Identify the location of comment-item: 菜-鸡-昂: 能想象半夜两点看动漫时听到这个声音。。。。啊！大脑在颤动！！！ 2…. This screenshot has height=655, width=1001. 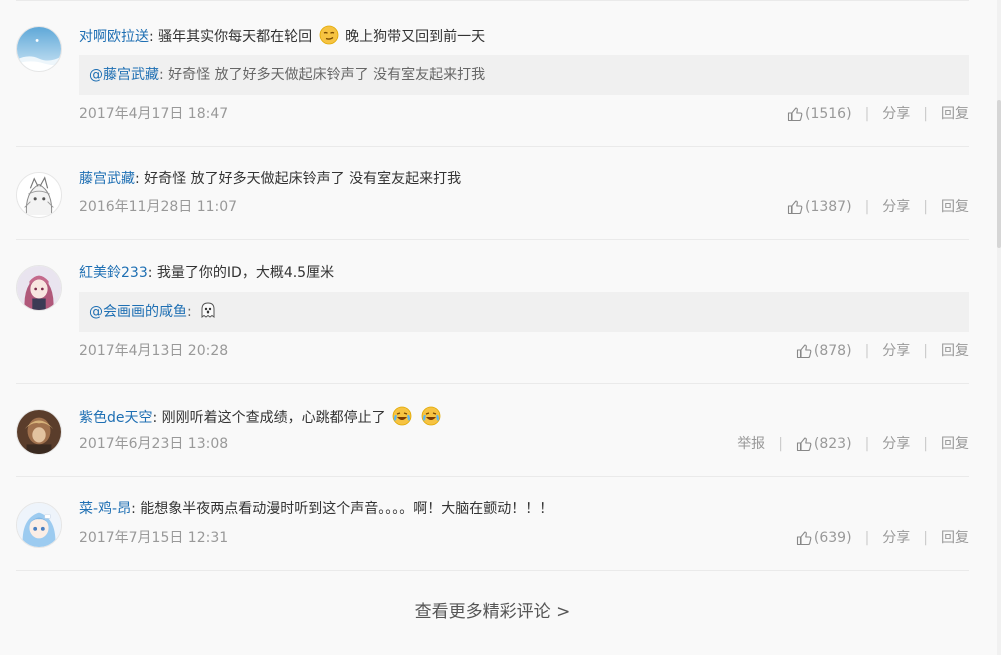
(492, 523).